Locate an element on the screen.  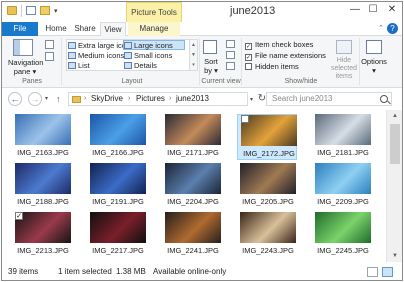
details-pane-icon is located at coordinates (49, 56).